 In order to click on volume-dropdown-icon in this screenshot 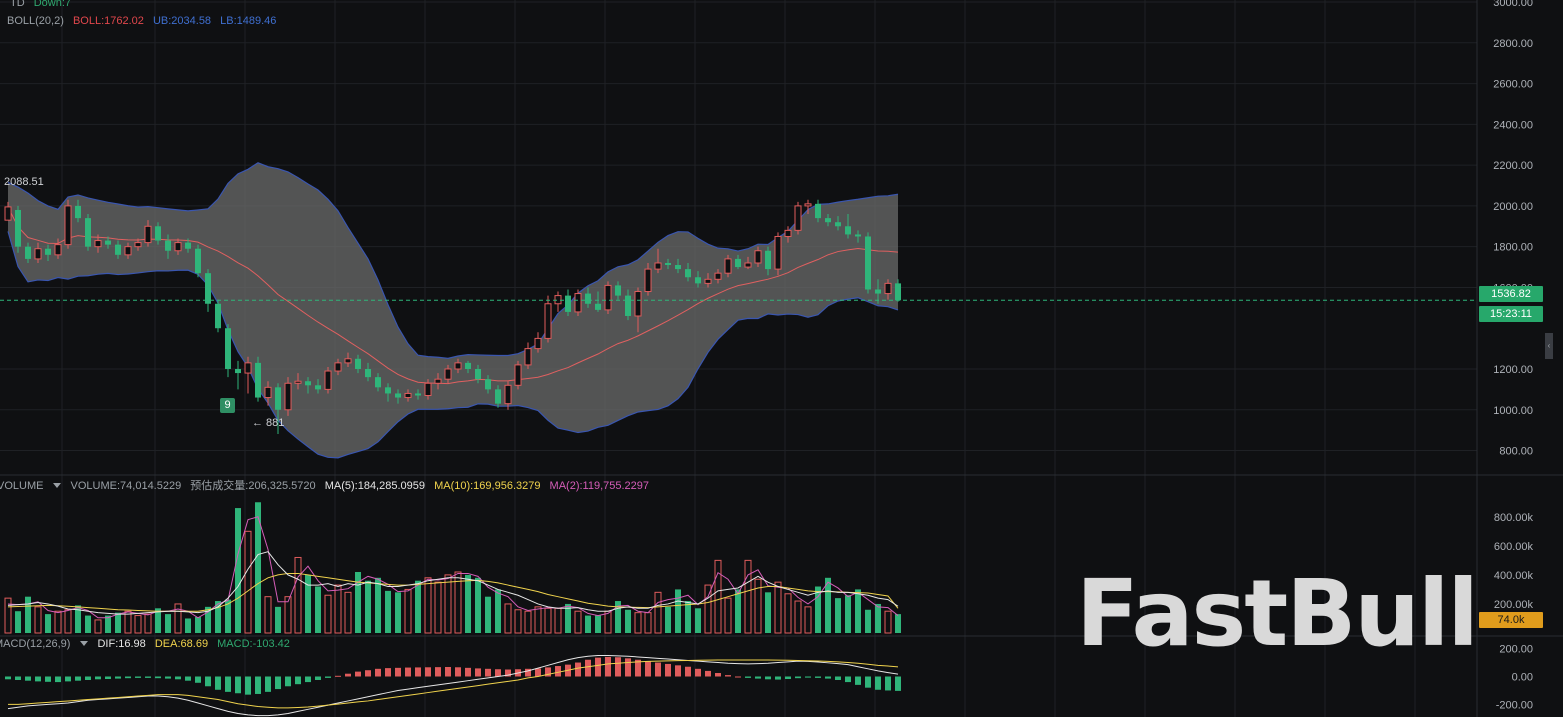, I will do `click(57, 486)`.